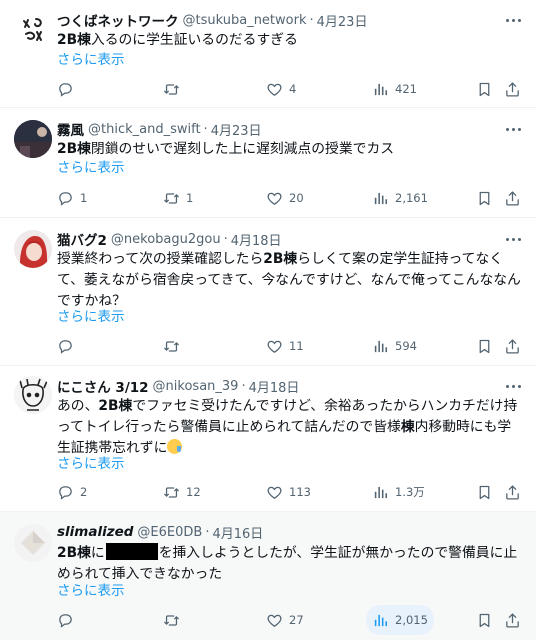 The width and height of the screenshot is (536, 640). What do you see at coordinates (144, 129) in the screenshot?
I see `user-handle: @thick_and_swift` at bounding box center [144, 129].